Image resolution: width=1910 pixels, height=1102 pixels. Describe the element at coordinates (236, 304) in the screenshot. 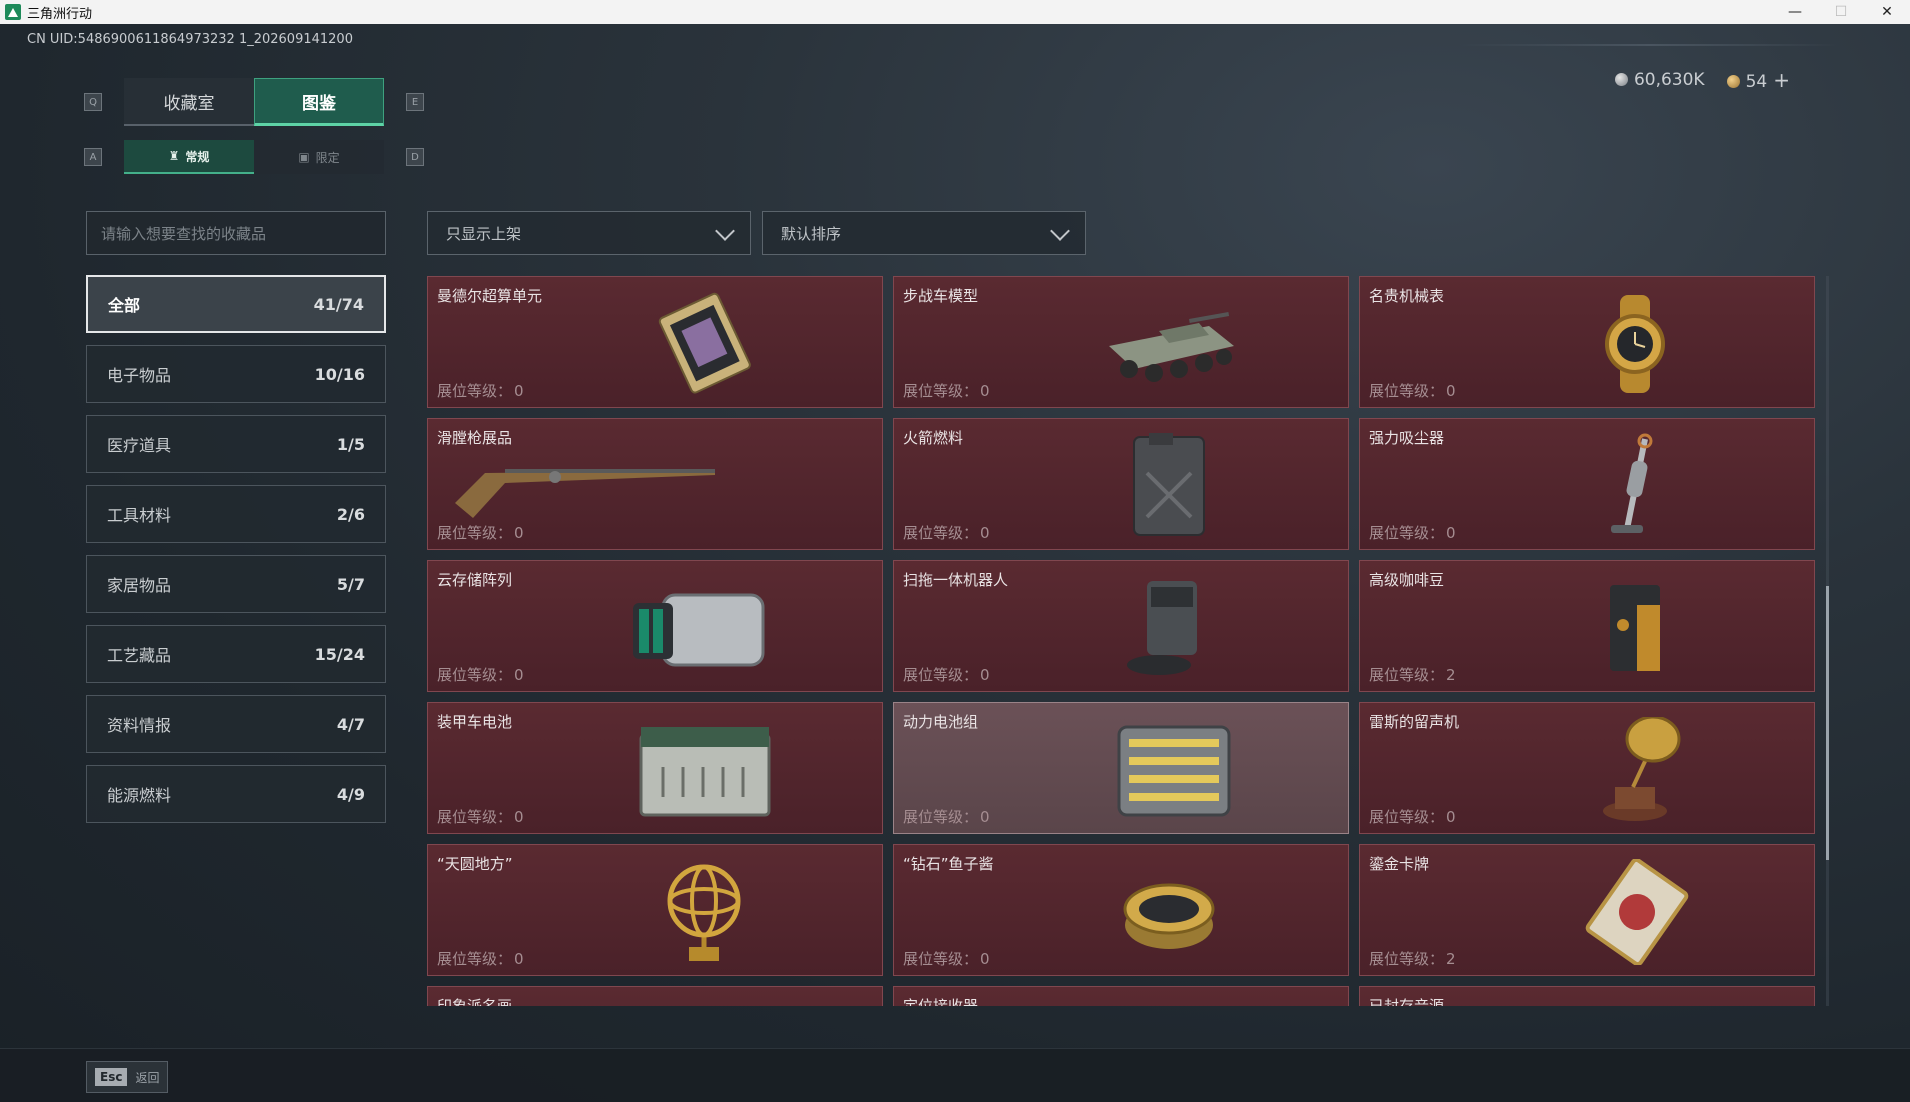

I see `category-all: 全部 41/74` at that location.